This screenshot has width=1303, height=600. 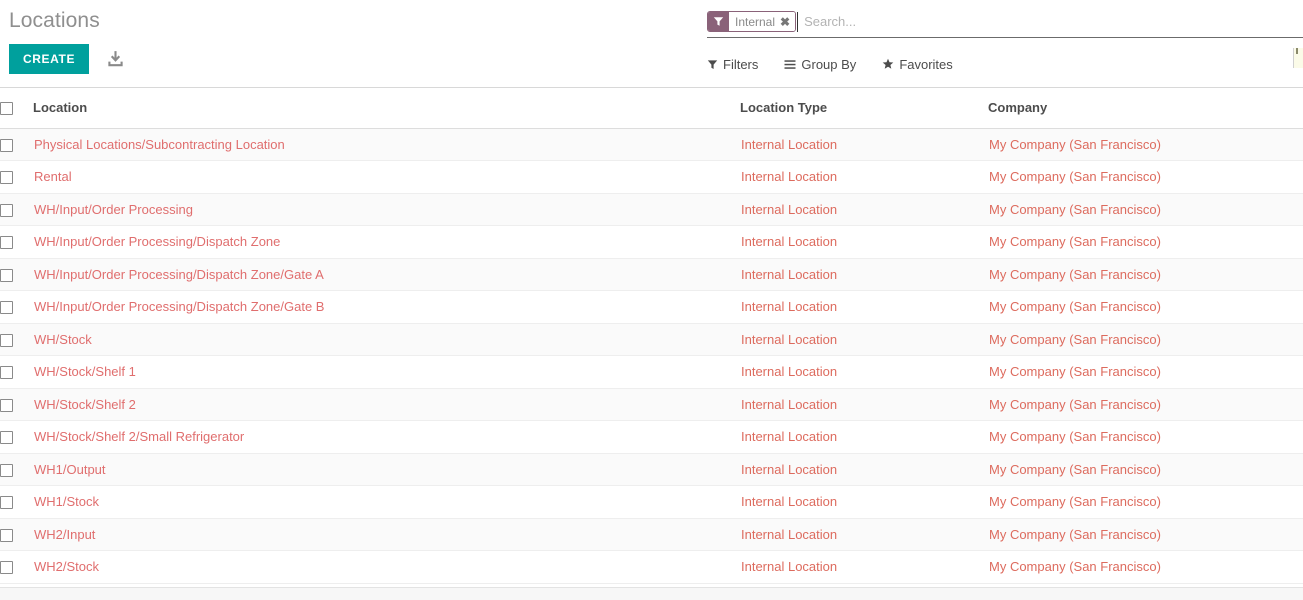 What do you see at coordinates (926, 64) in the screenshot?
I see `favorites-menu-label: Favorites` at bounding box center [926, 64].